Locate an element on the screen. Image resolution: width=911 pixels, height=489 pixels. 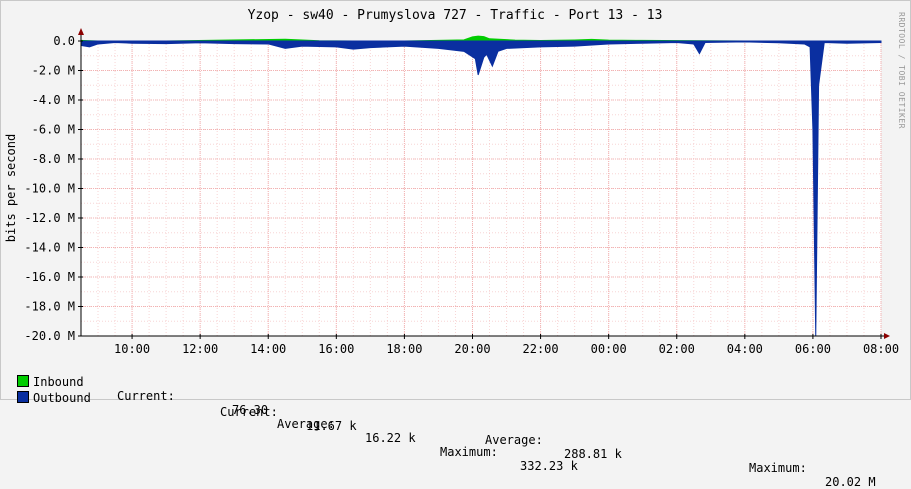
x-tick-label: 06:00 is located at coordinates (813, 349).